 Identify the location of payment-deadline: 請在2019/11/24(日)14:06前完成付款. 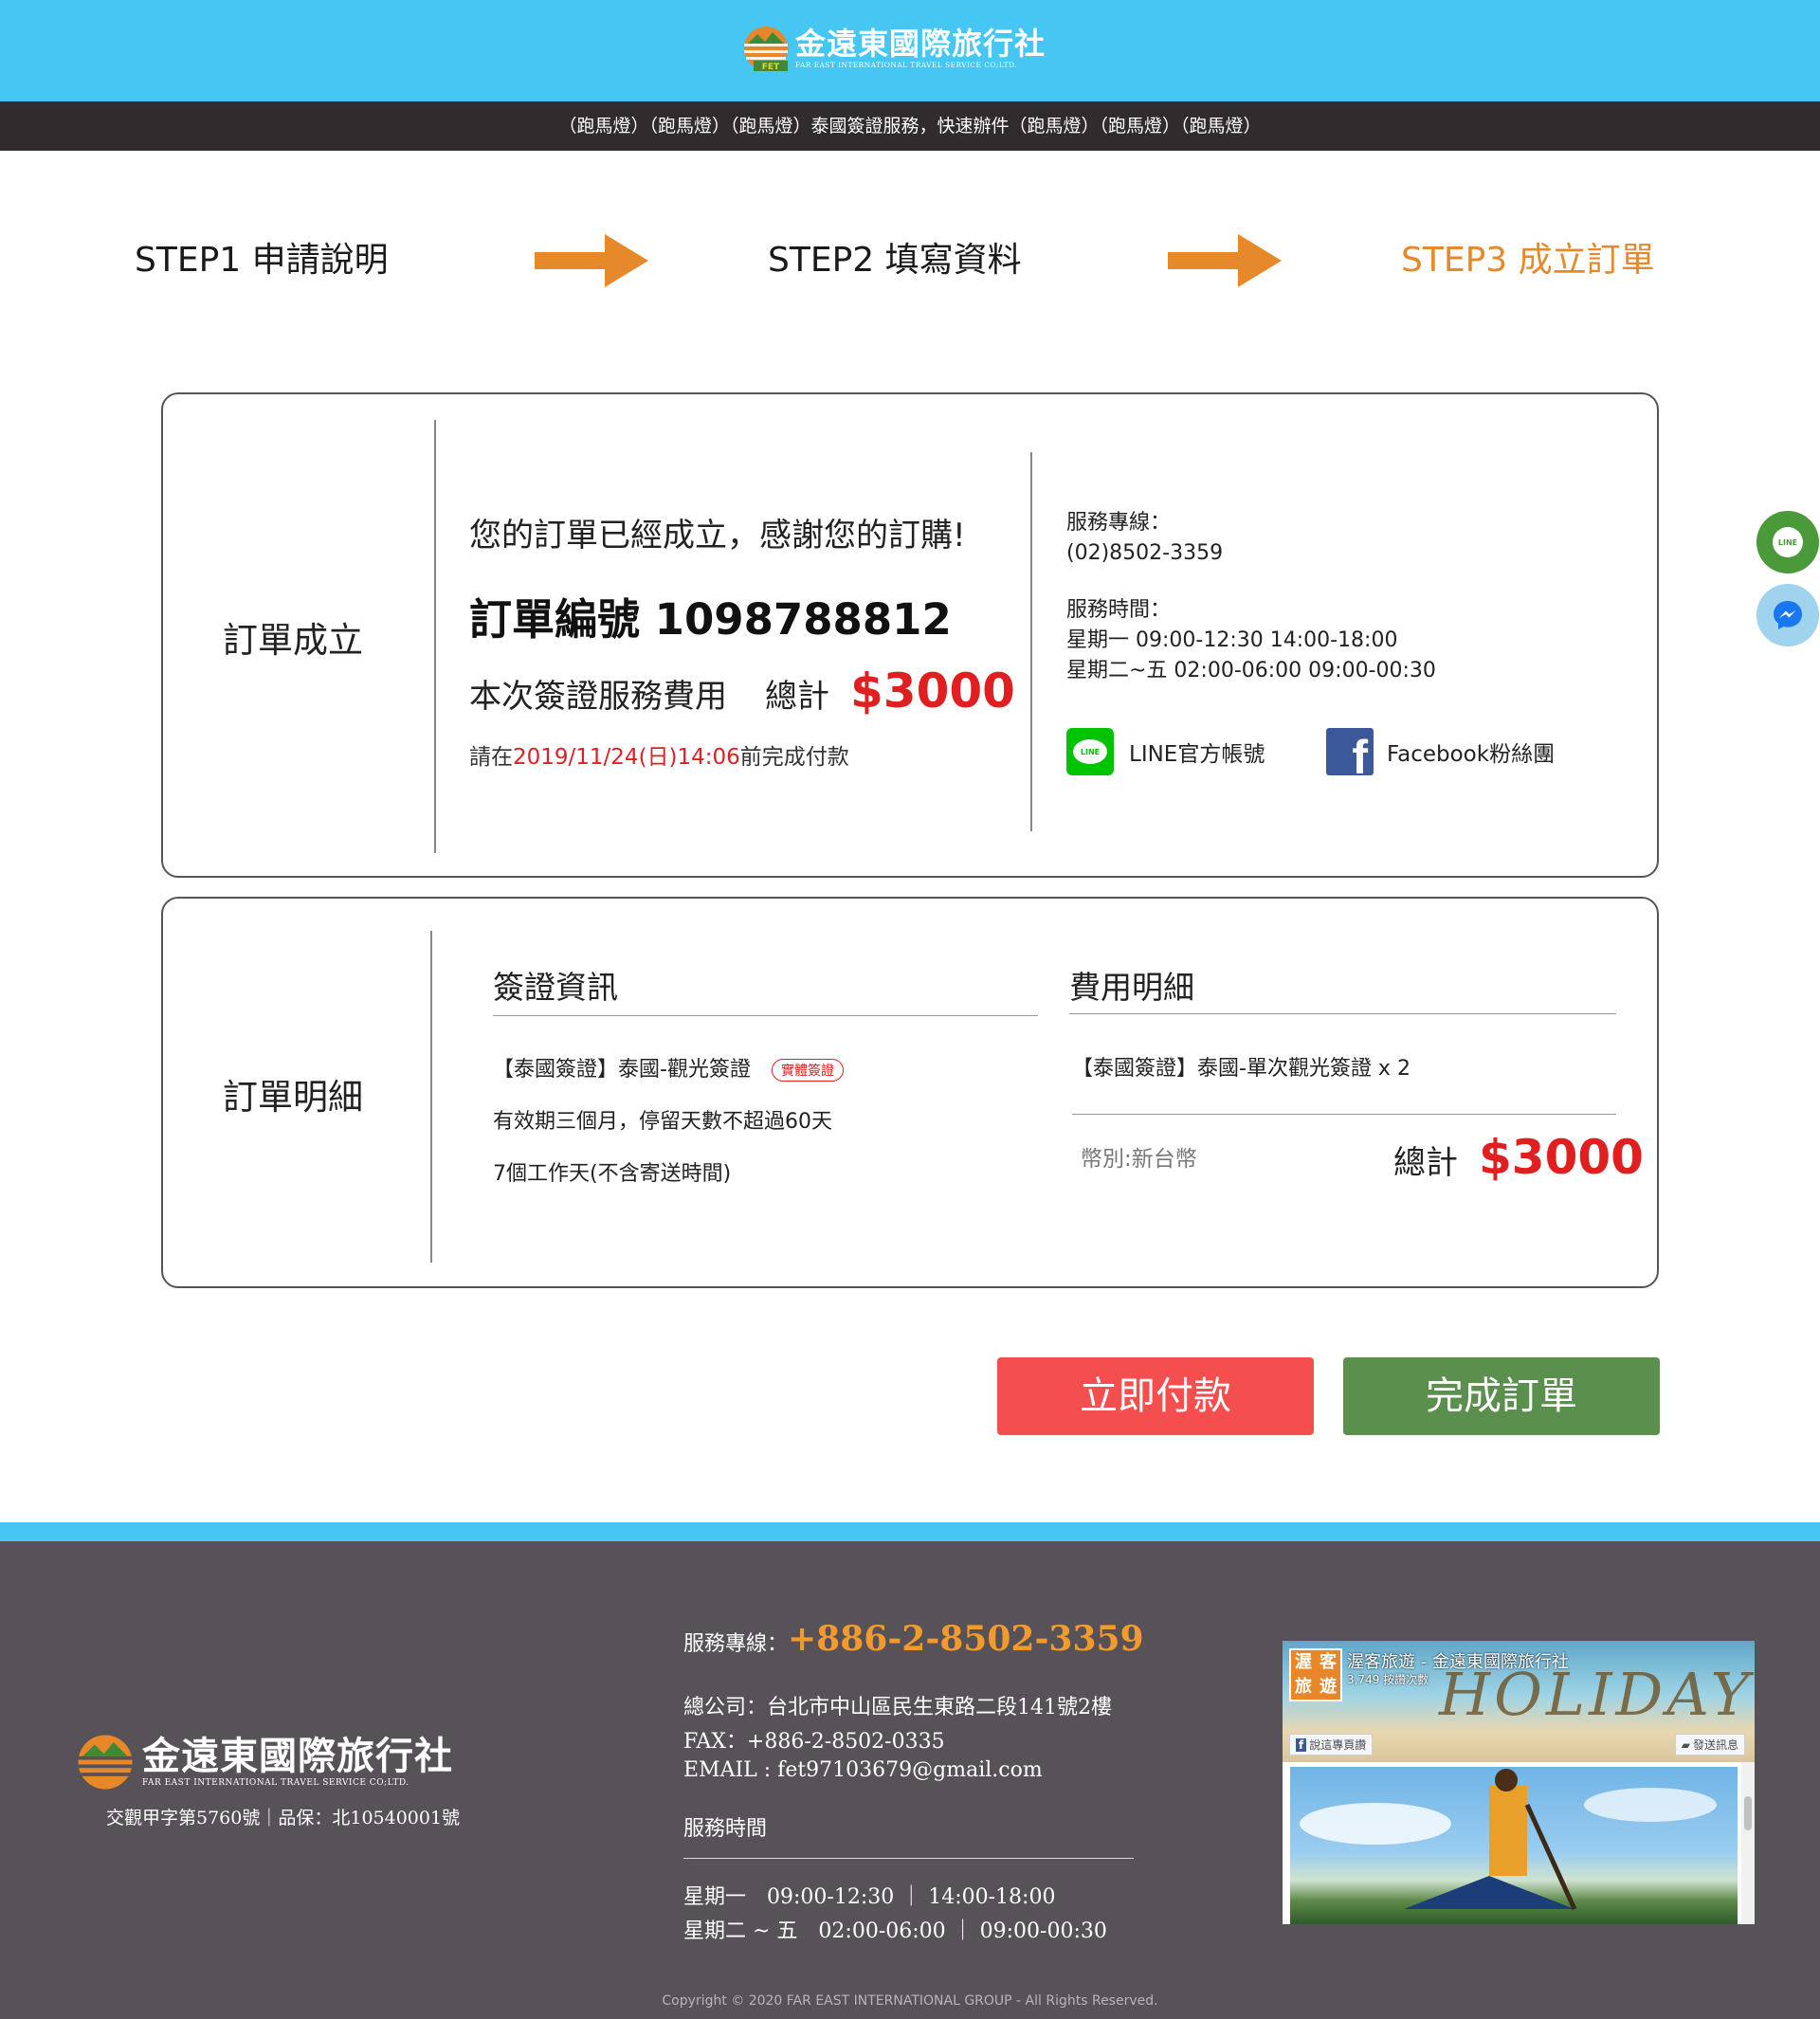
(659, 754).